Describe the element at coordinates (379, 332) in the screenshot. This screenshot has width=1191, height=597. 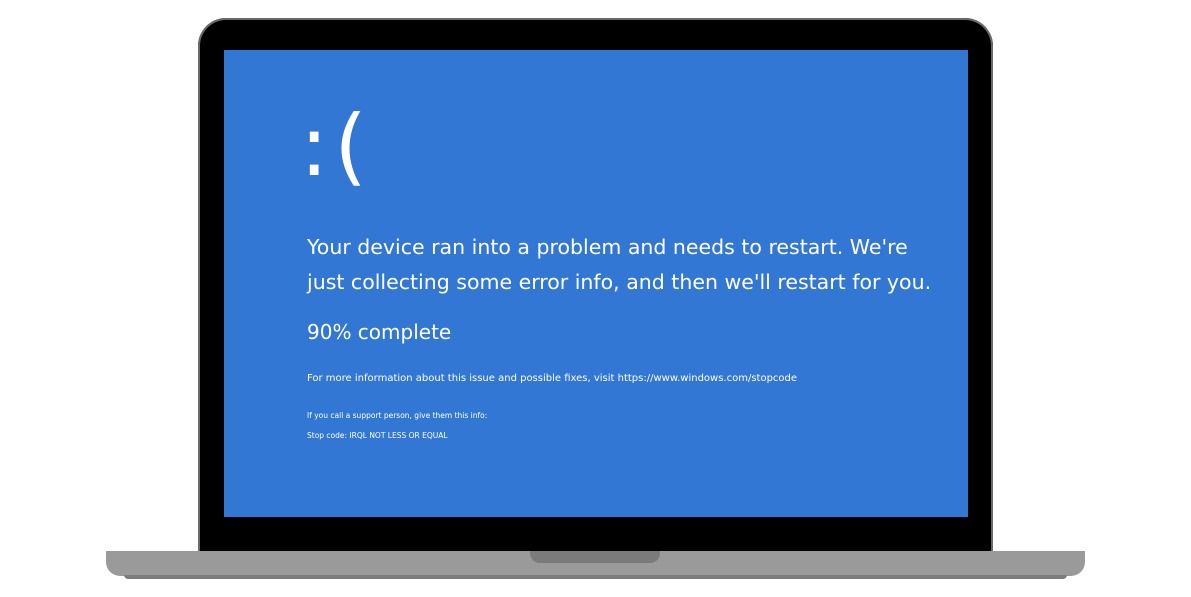
I see `progress-text: 90% complete` at that location.